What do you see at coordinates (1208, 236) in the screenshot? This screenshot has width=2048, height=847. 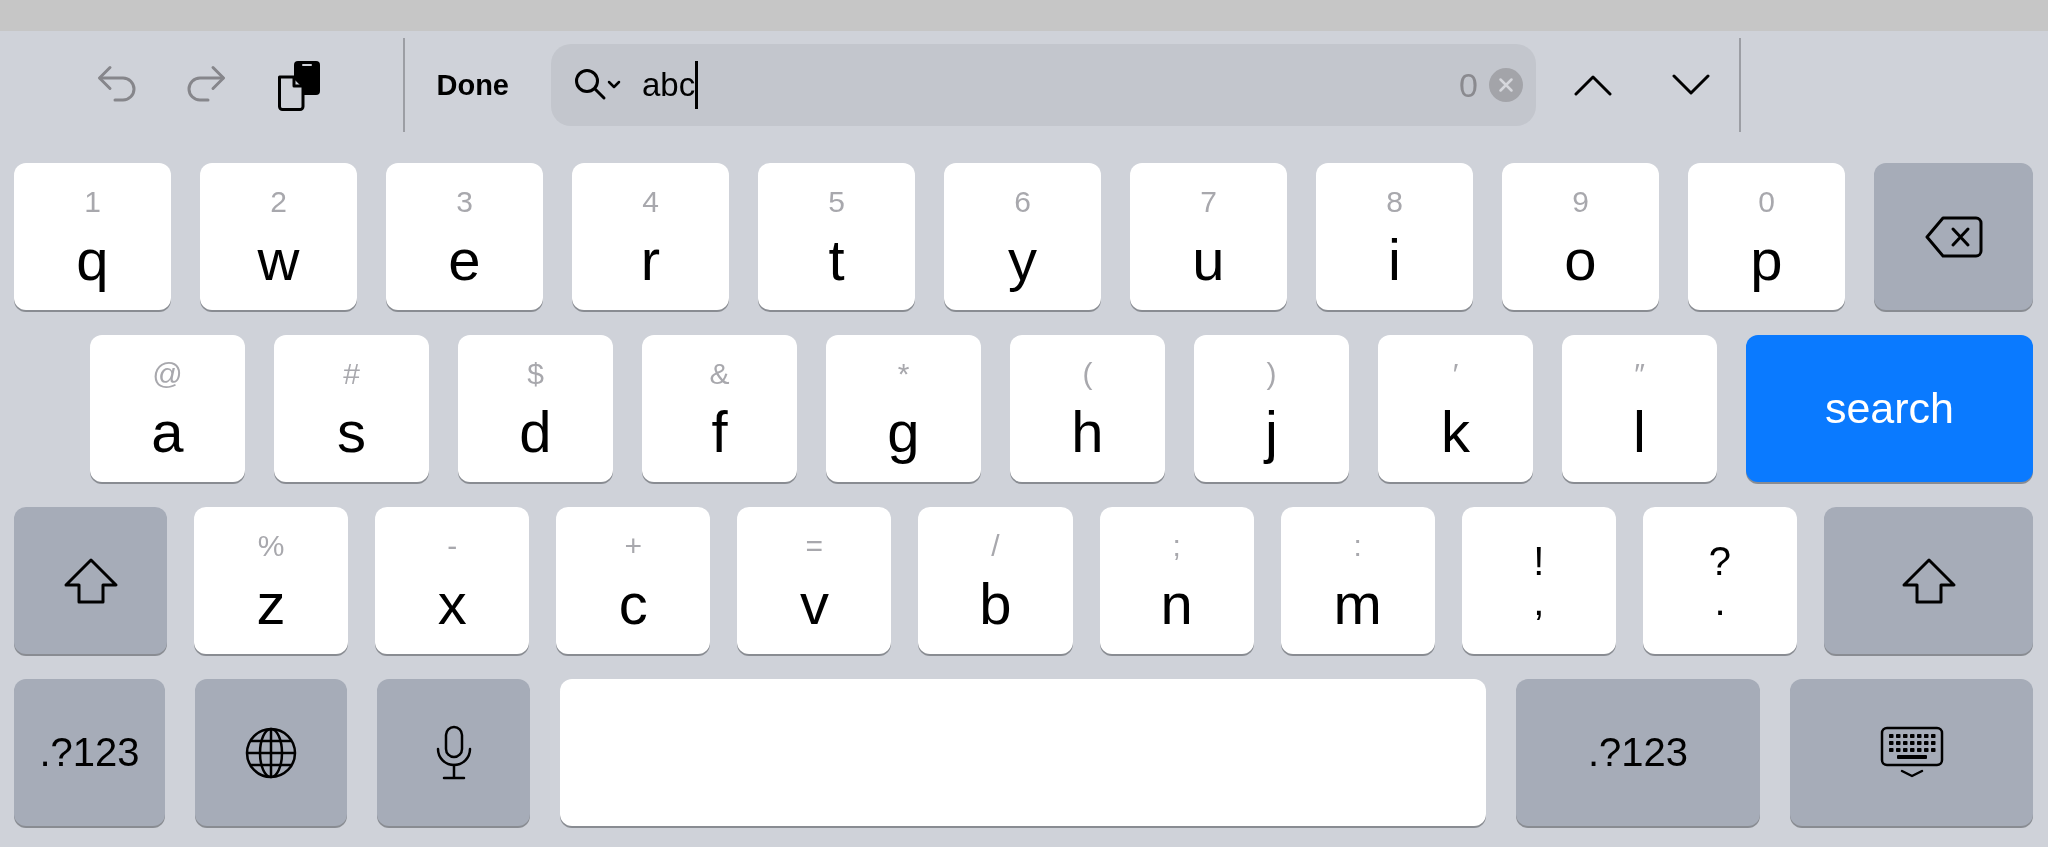 I see `letter-key: 7 u` at bounding box center [1208, 236].